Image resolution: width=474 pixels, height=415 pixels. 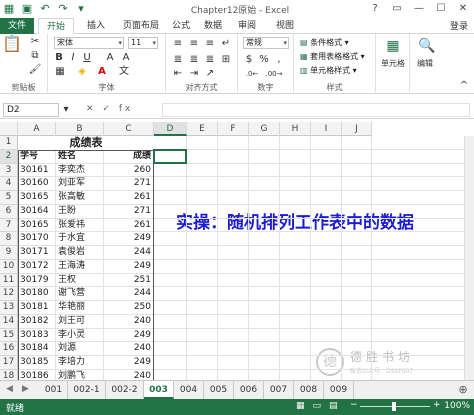 I want to click on row-header-7: 7, so click(x=9, y=225).